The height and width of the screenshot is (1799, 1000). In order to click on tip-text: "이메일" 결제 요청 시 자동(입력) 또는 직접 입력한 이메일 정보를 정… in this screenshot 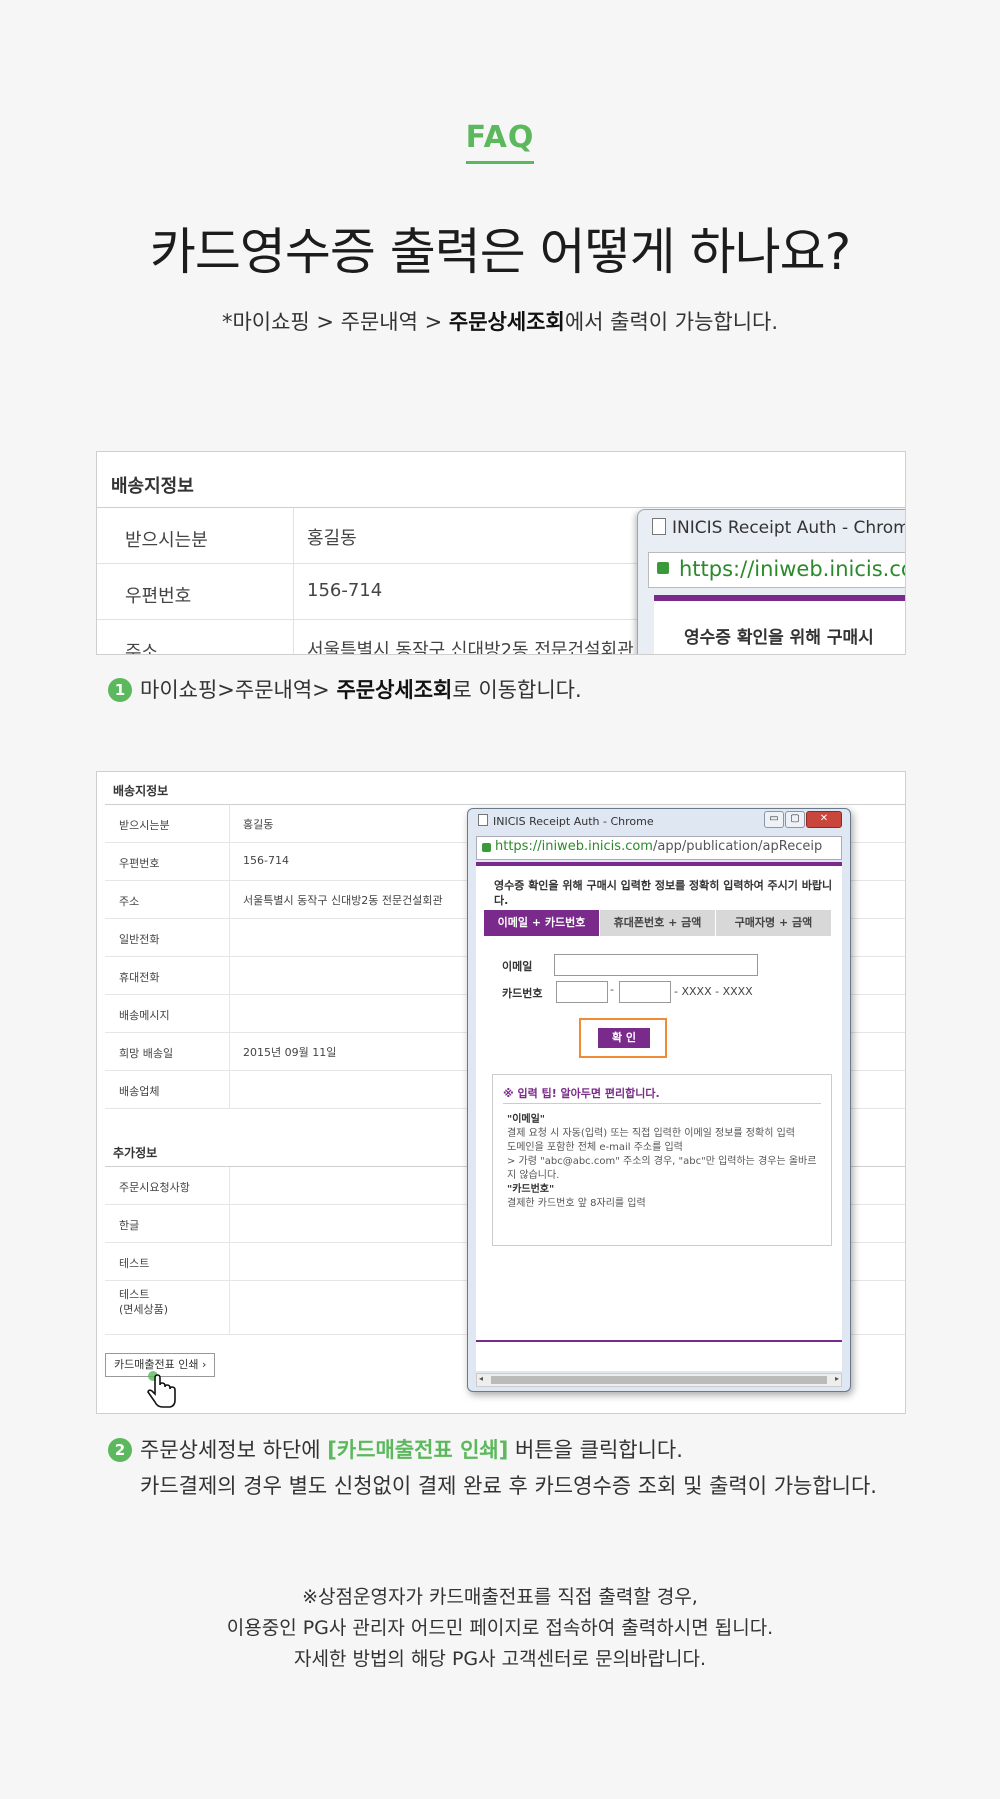, I will do `click(662, 1161)`.